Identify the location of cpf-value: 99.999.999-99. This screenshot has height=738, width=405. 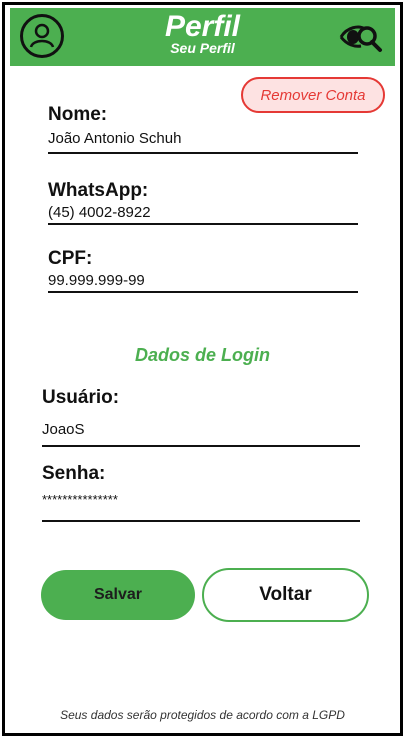
(203, 281).